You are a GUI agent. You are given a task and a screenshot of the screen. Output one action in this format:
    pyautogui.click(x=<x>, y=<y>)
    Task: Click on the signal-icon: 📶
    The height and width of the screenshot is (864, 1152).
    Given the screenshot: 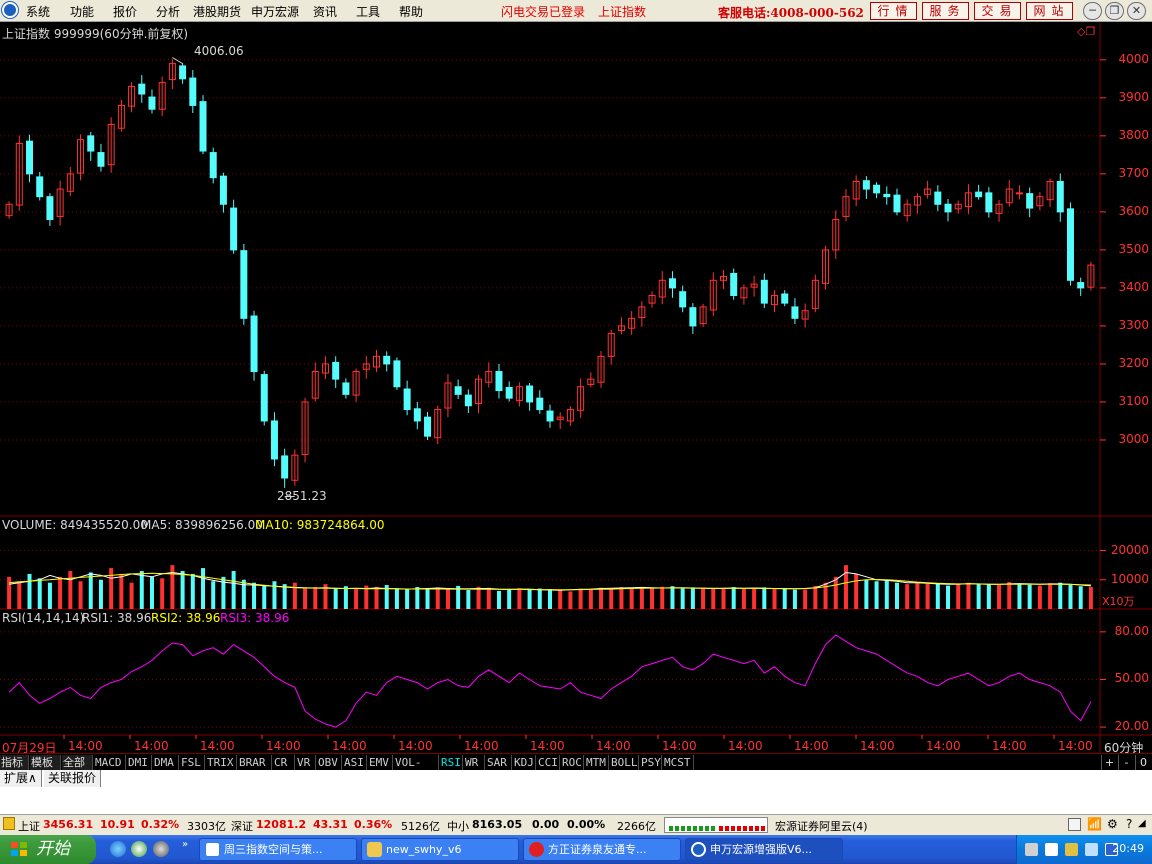 What is the action you would take?
    pyautogui.click(x=1094, y=824)
    